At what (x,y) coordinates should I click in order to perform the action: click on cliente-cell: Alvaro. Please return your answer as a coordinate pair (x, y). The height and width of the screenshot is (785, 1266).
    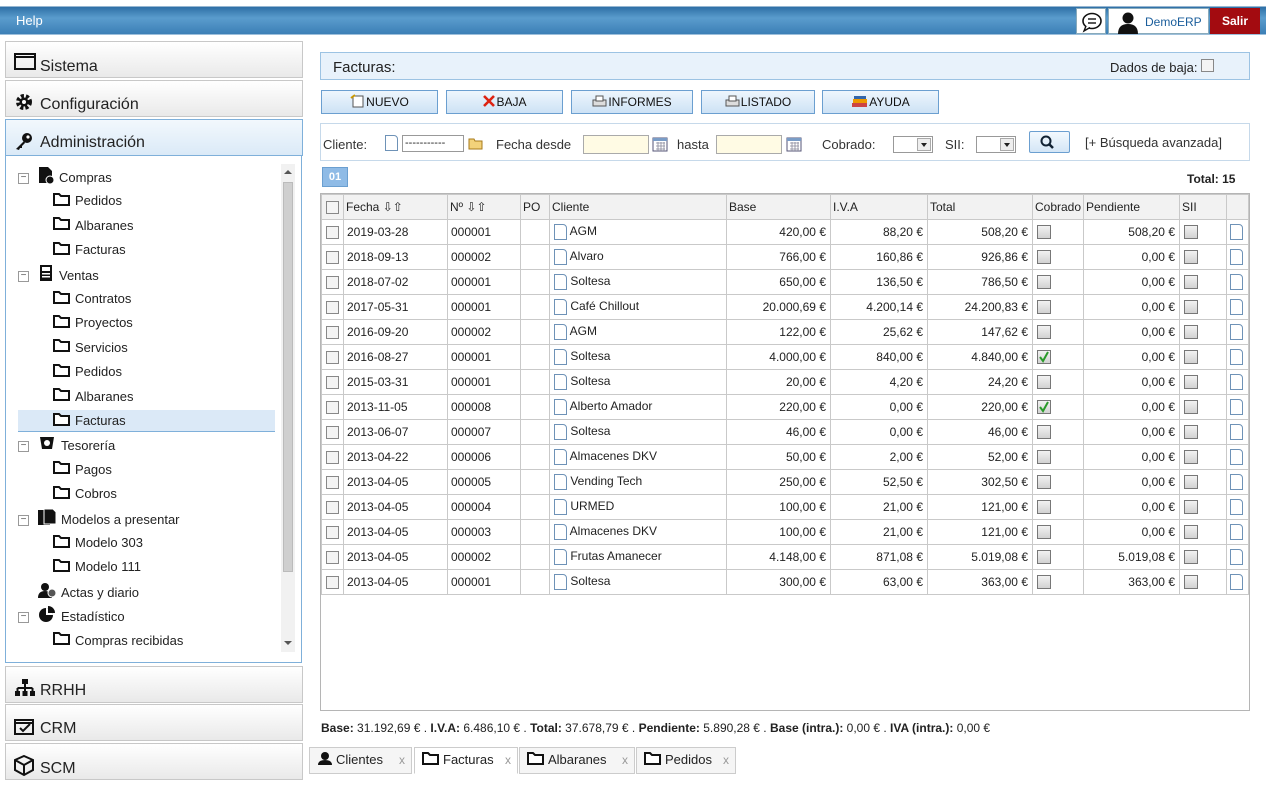
    Looking at the image, I should click on (638, 257).